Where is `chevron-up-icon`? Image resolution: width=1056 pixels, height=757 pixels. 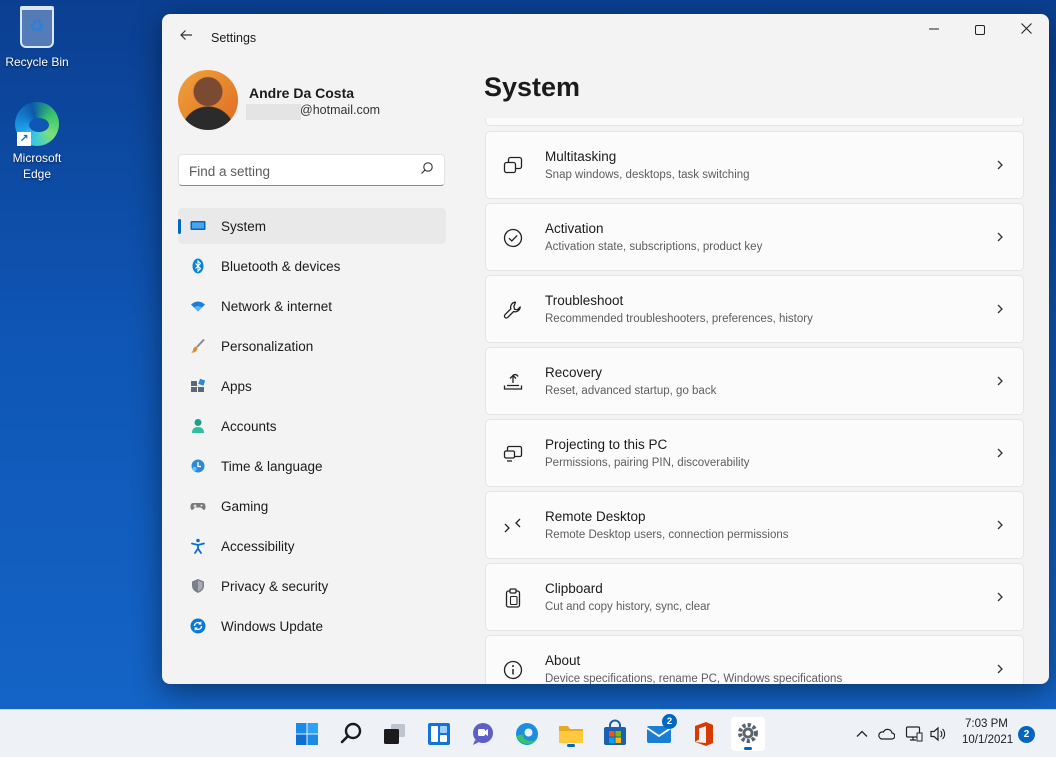 chevron-up-icon is located at coordinates (862, 734).